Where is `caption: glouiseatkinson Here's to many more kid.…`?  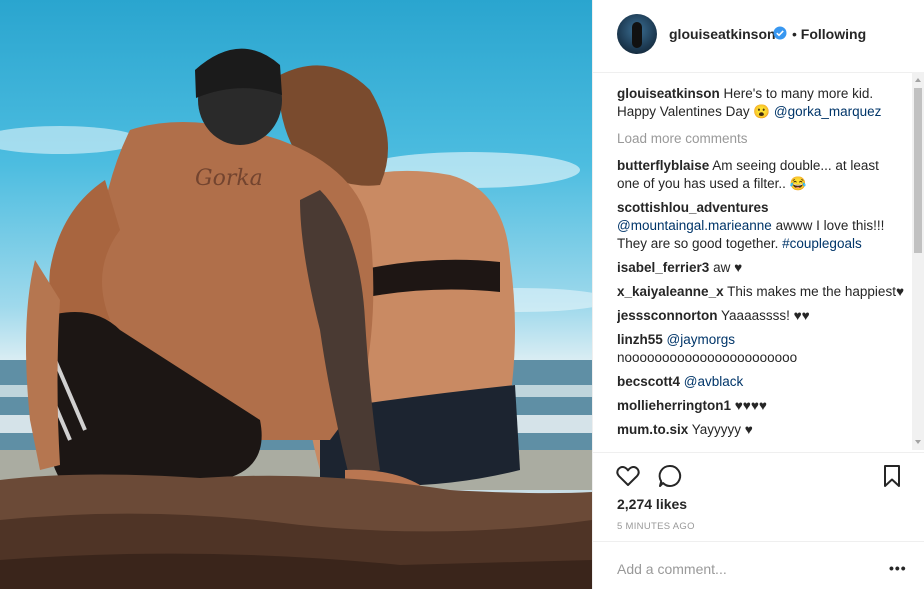 caption: glouiseatkinson Here's to many more kid.… is located at coordinates (761, 103).